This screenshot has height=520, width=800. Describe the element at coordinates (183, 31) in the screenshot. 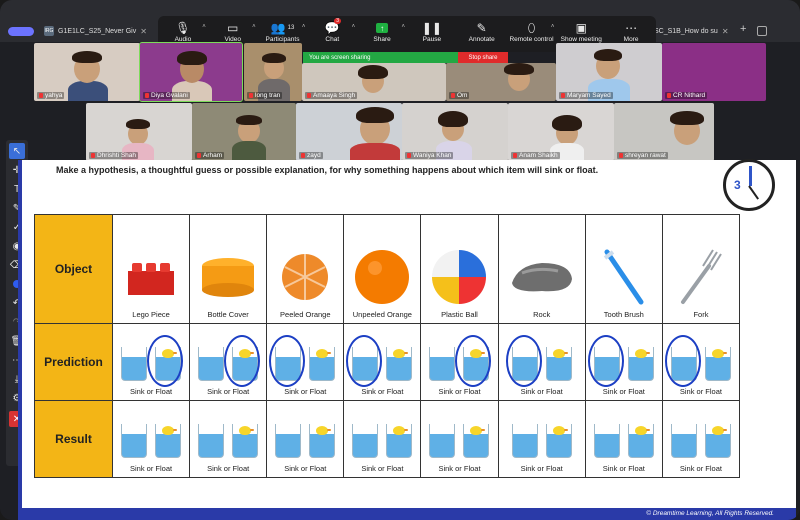

I see `audio-button: 🎙 ˄ Audio` at that location.